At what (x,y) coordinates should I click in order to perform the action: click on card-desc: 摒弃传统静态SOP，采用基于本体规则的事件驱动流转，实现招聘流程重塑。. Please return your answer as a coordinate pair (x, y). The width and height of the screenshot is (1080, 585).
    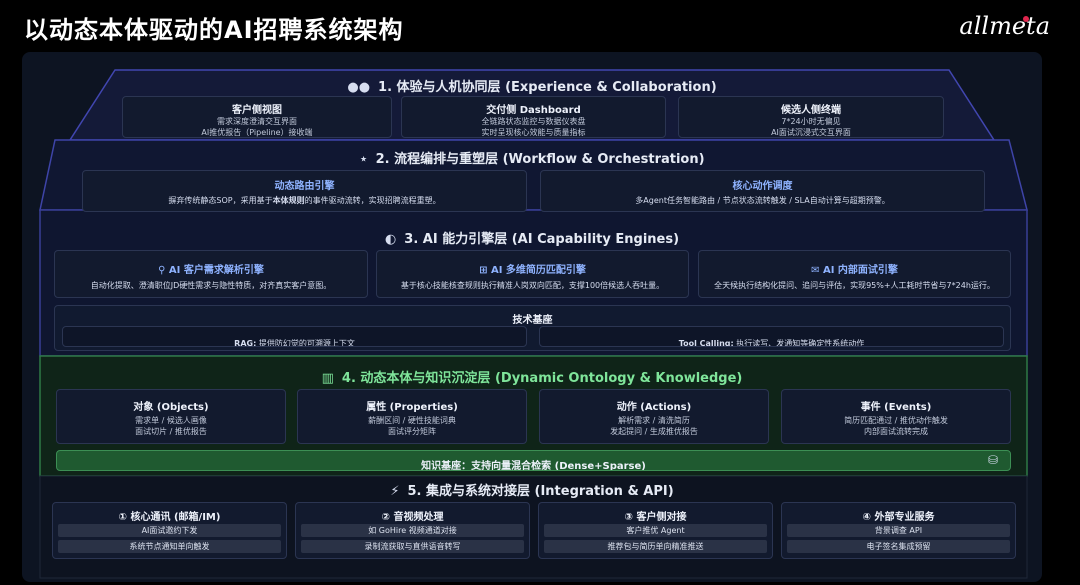
    Looking at the image, I should click on (304, 200).